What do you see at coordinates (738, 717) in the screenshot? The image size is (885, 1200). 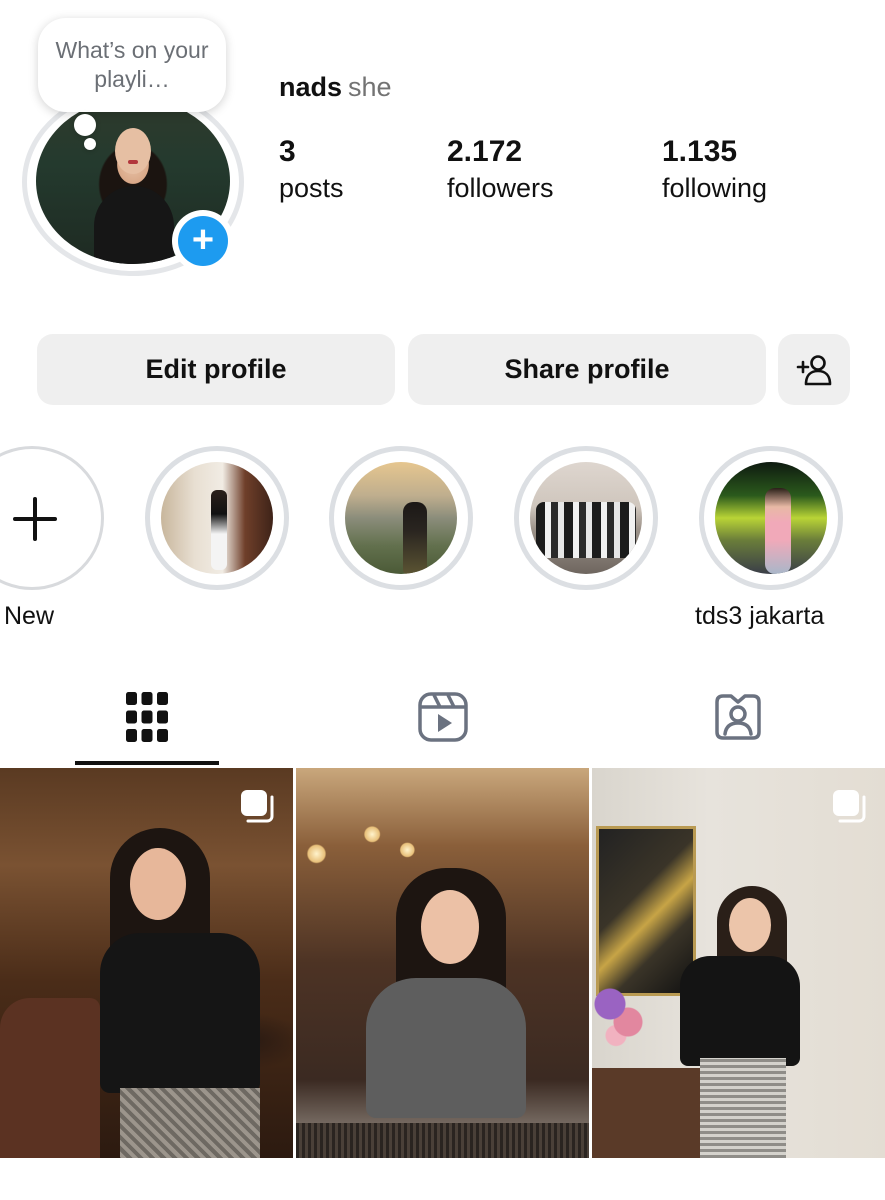 I see `tagged-icon` at bounding box center [738, 717].